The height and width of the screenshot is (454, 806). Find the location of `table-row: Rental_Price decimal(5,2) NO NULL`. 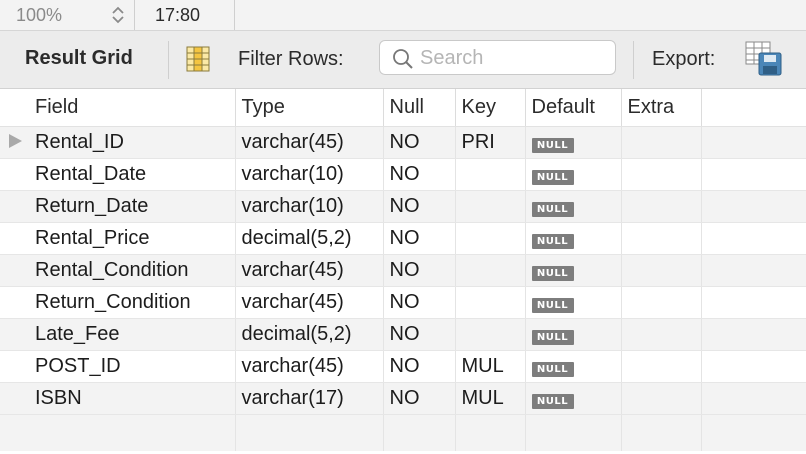

table-row: Rental_Price decimal(5,2) NO NULL is located at coordinates (403, 238).